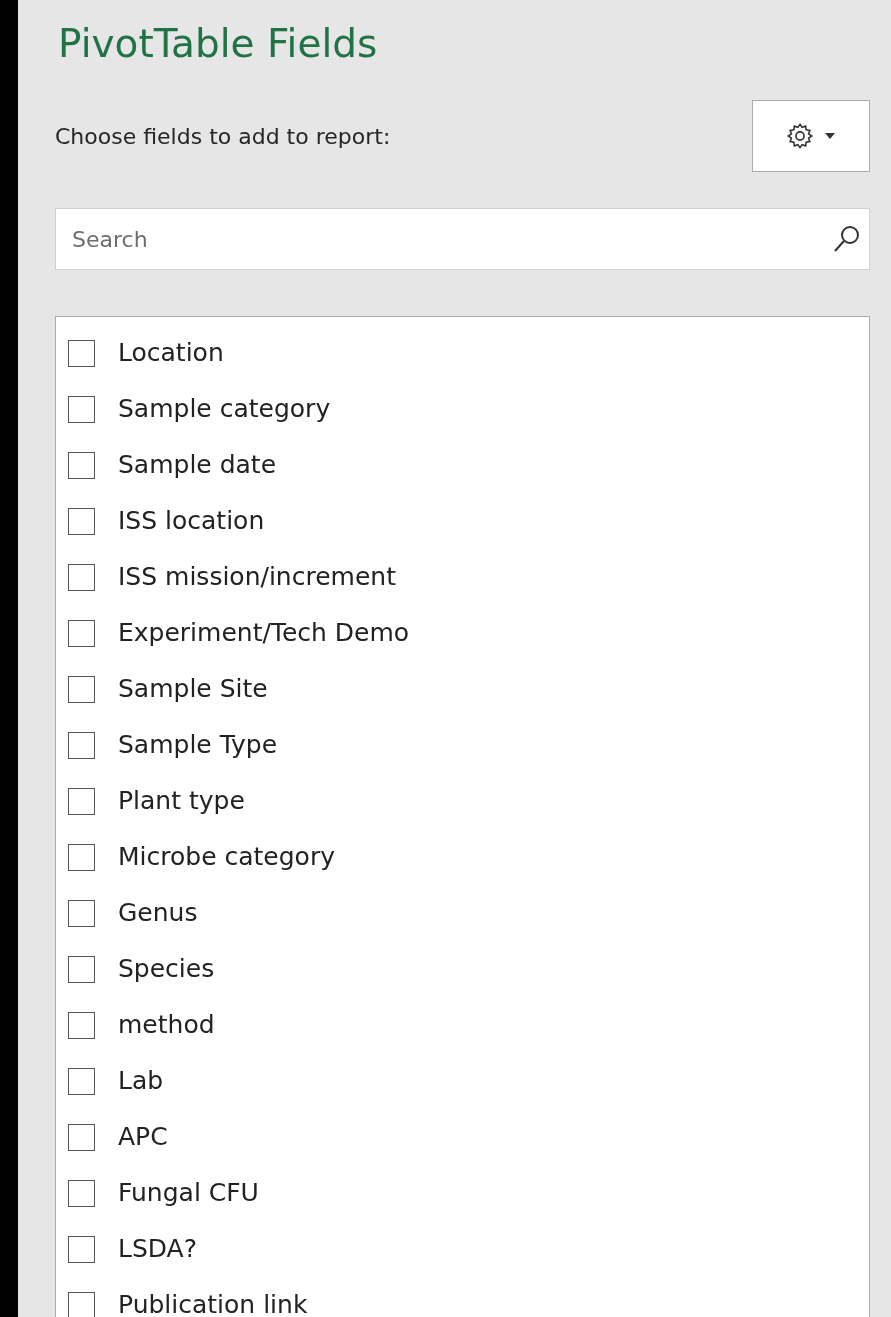 Image resolution: width=891 pixels, height=1317 pixels. Describe the element at coordinates (264, 633) in the screenshot. I see `field-label: Experiment/Tech Demo` at that location.